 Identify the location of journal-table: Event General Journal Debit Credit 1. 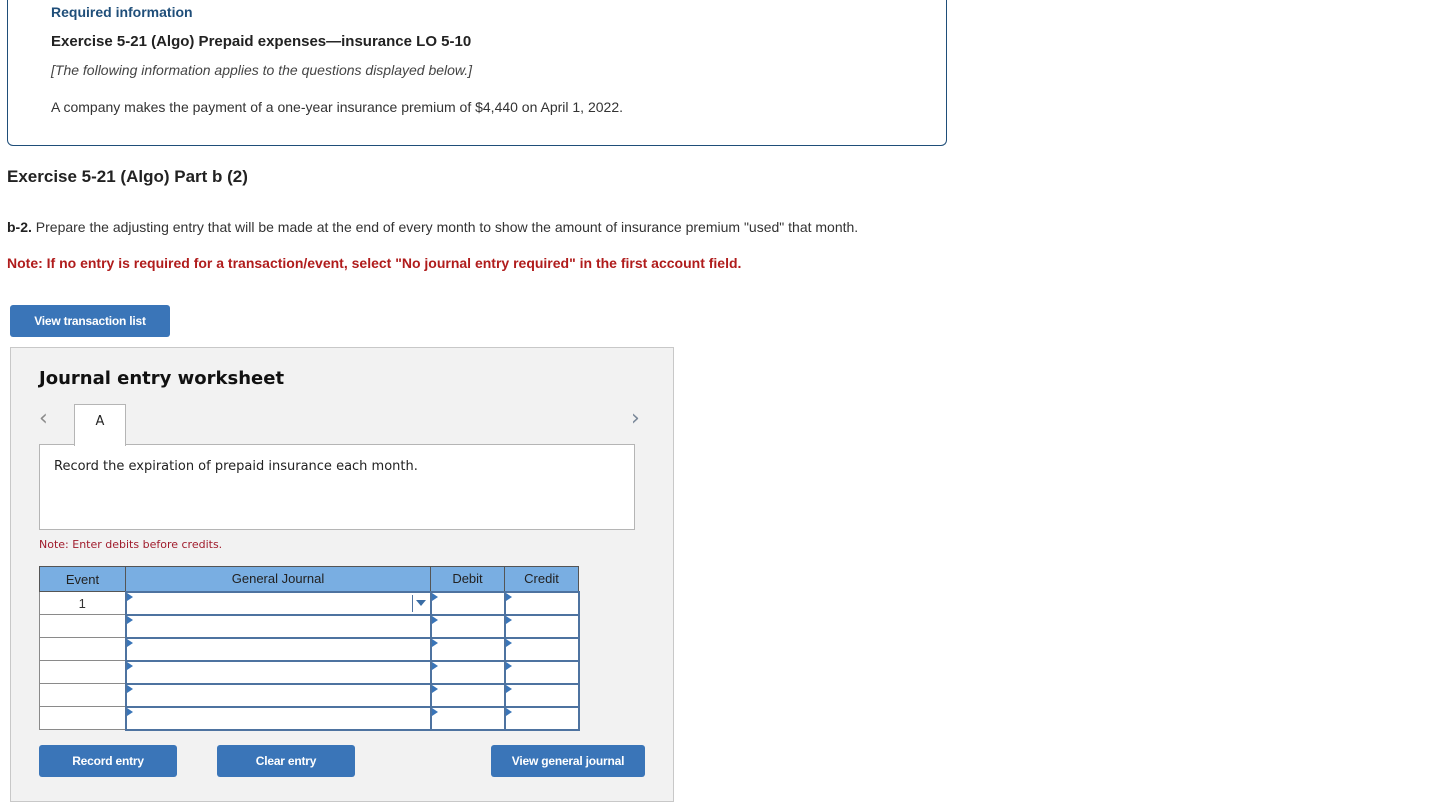
(309, 648).